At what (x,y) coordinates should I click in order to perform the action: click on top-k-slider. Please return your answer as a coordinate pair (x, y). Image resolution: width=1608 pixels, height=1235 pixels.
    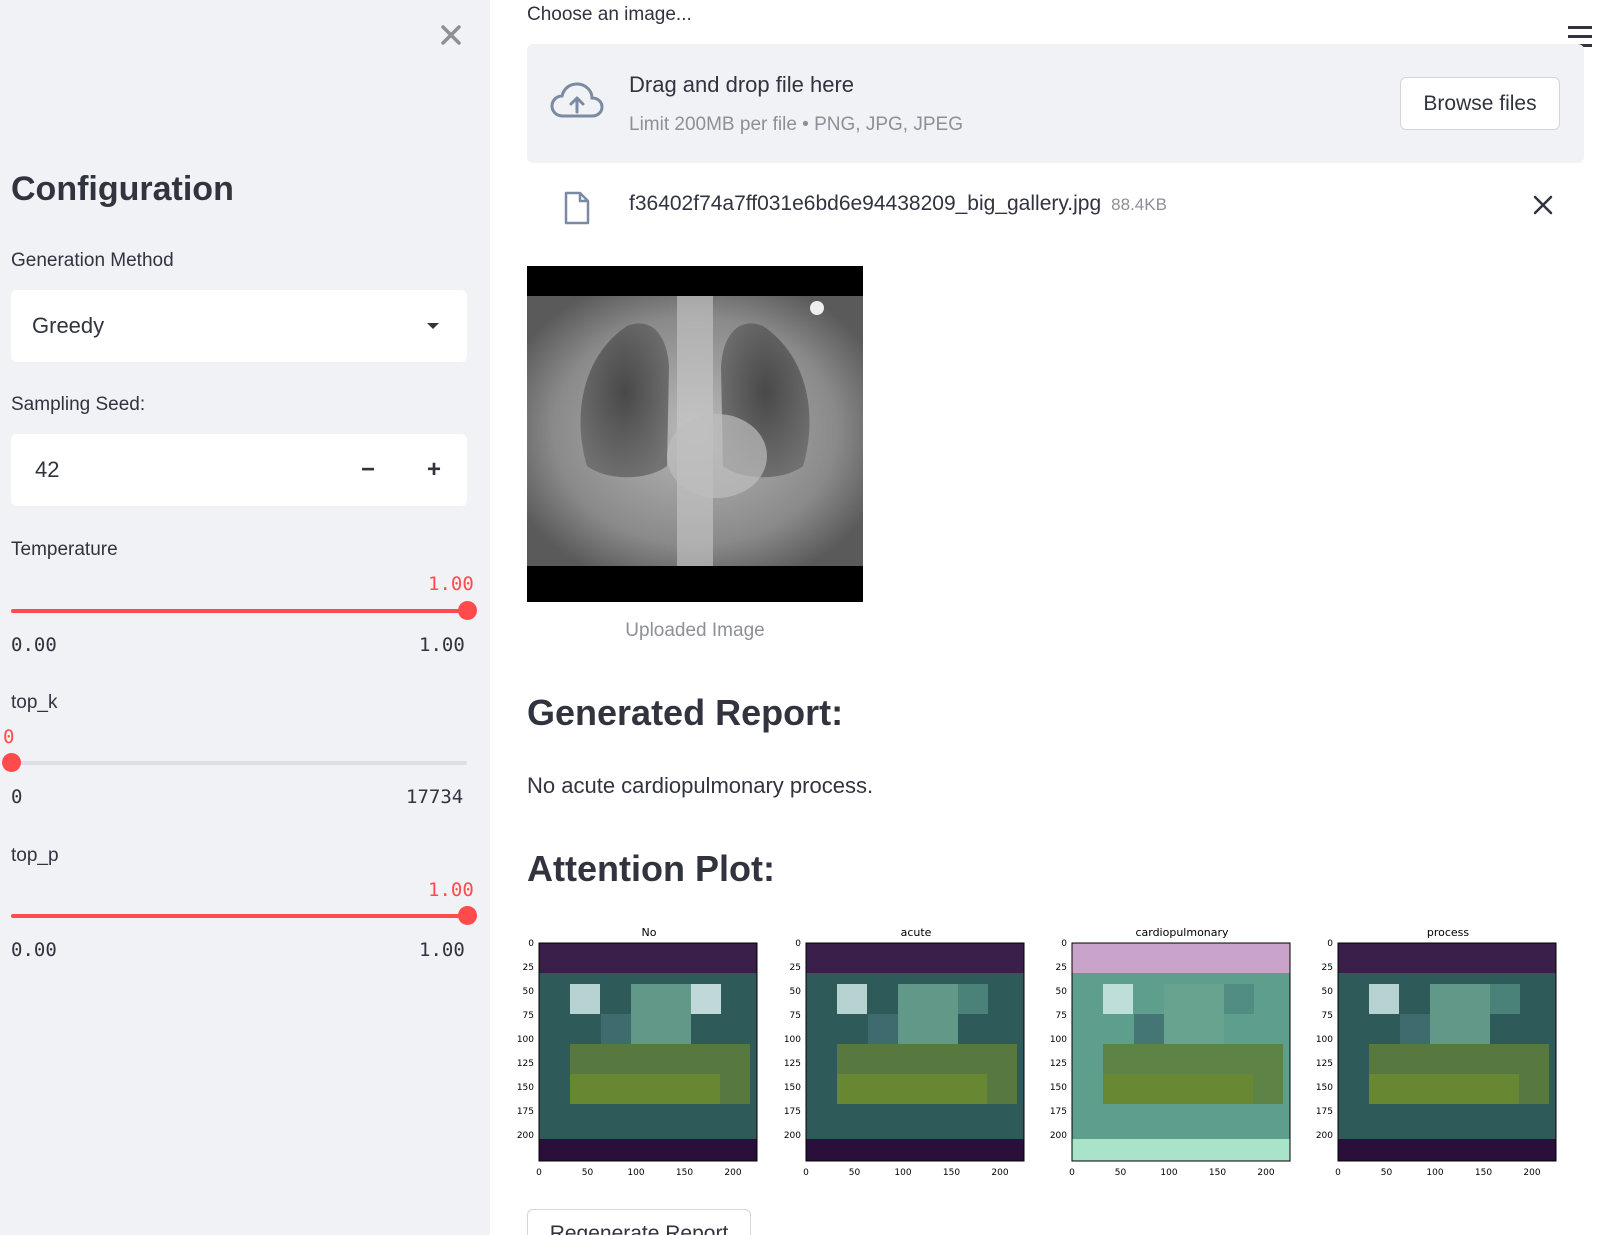
    Looking at the image, I should click on (234, 762).